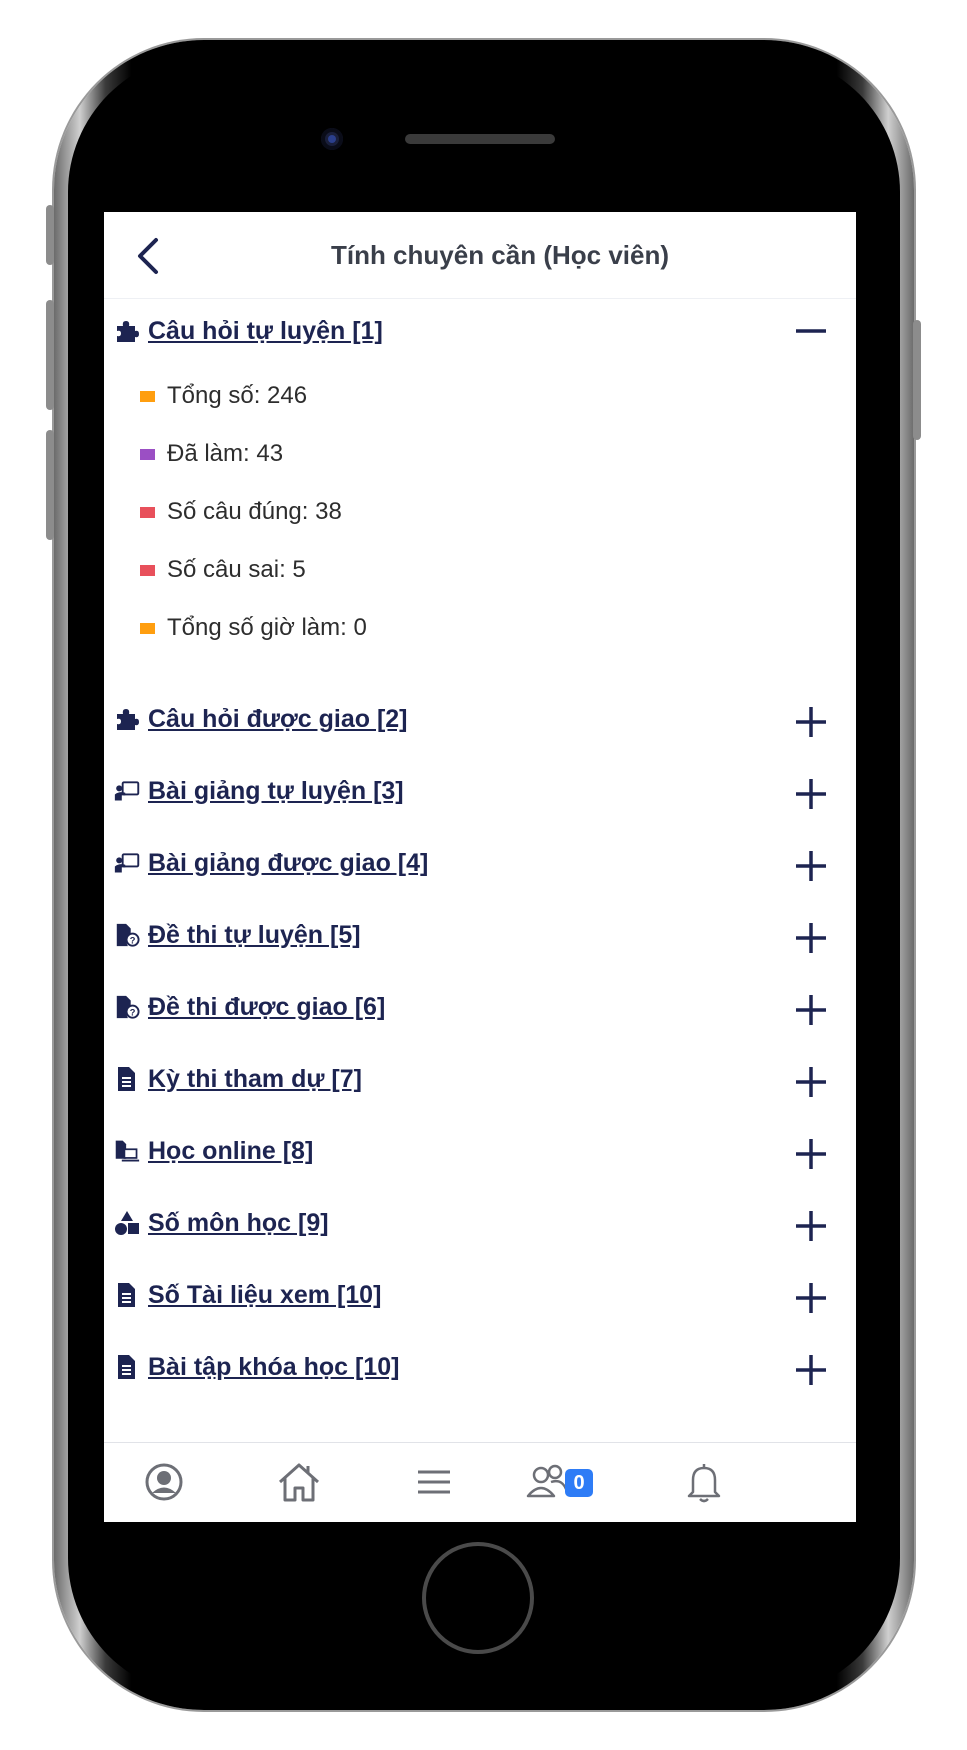 The image size is (967, 1750). What do you see at coordinates (480, 1482) in the screenshot?
I see `bottom-nav: 0` at bounding box center [480, 1482].